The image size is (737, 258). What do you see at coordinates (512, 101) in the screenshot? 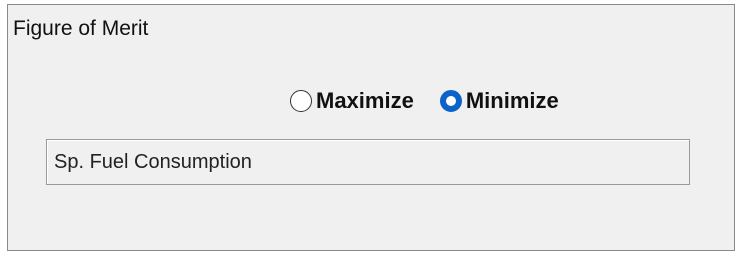
I see `minimize-label: Minimize` at bounding box center [512, 101].